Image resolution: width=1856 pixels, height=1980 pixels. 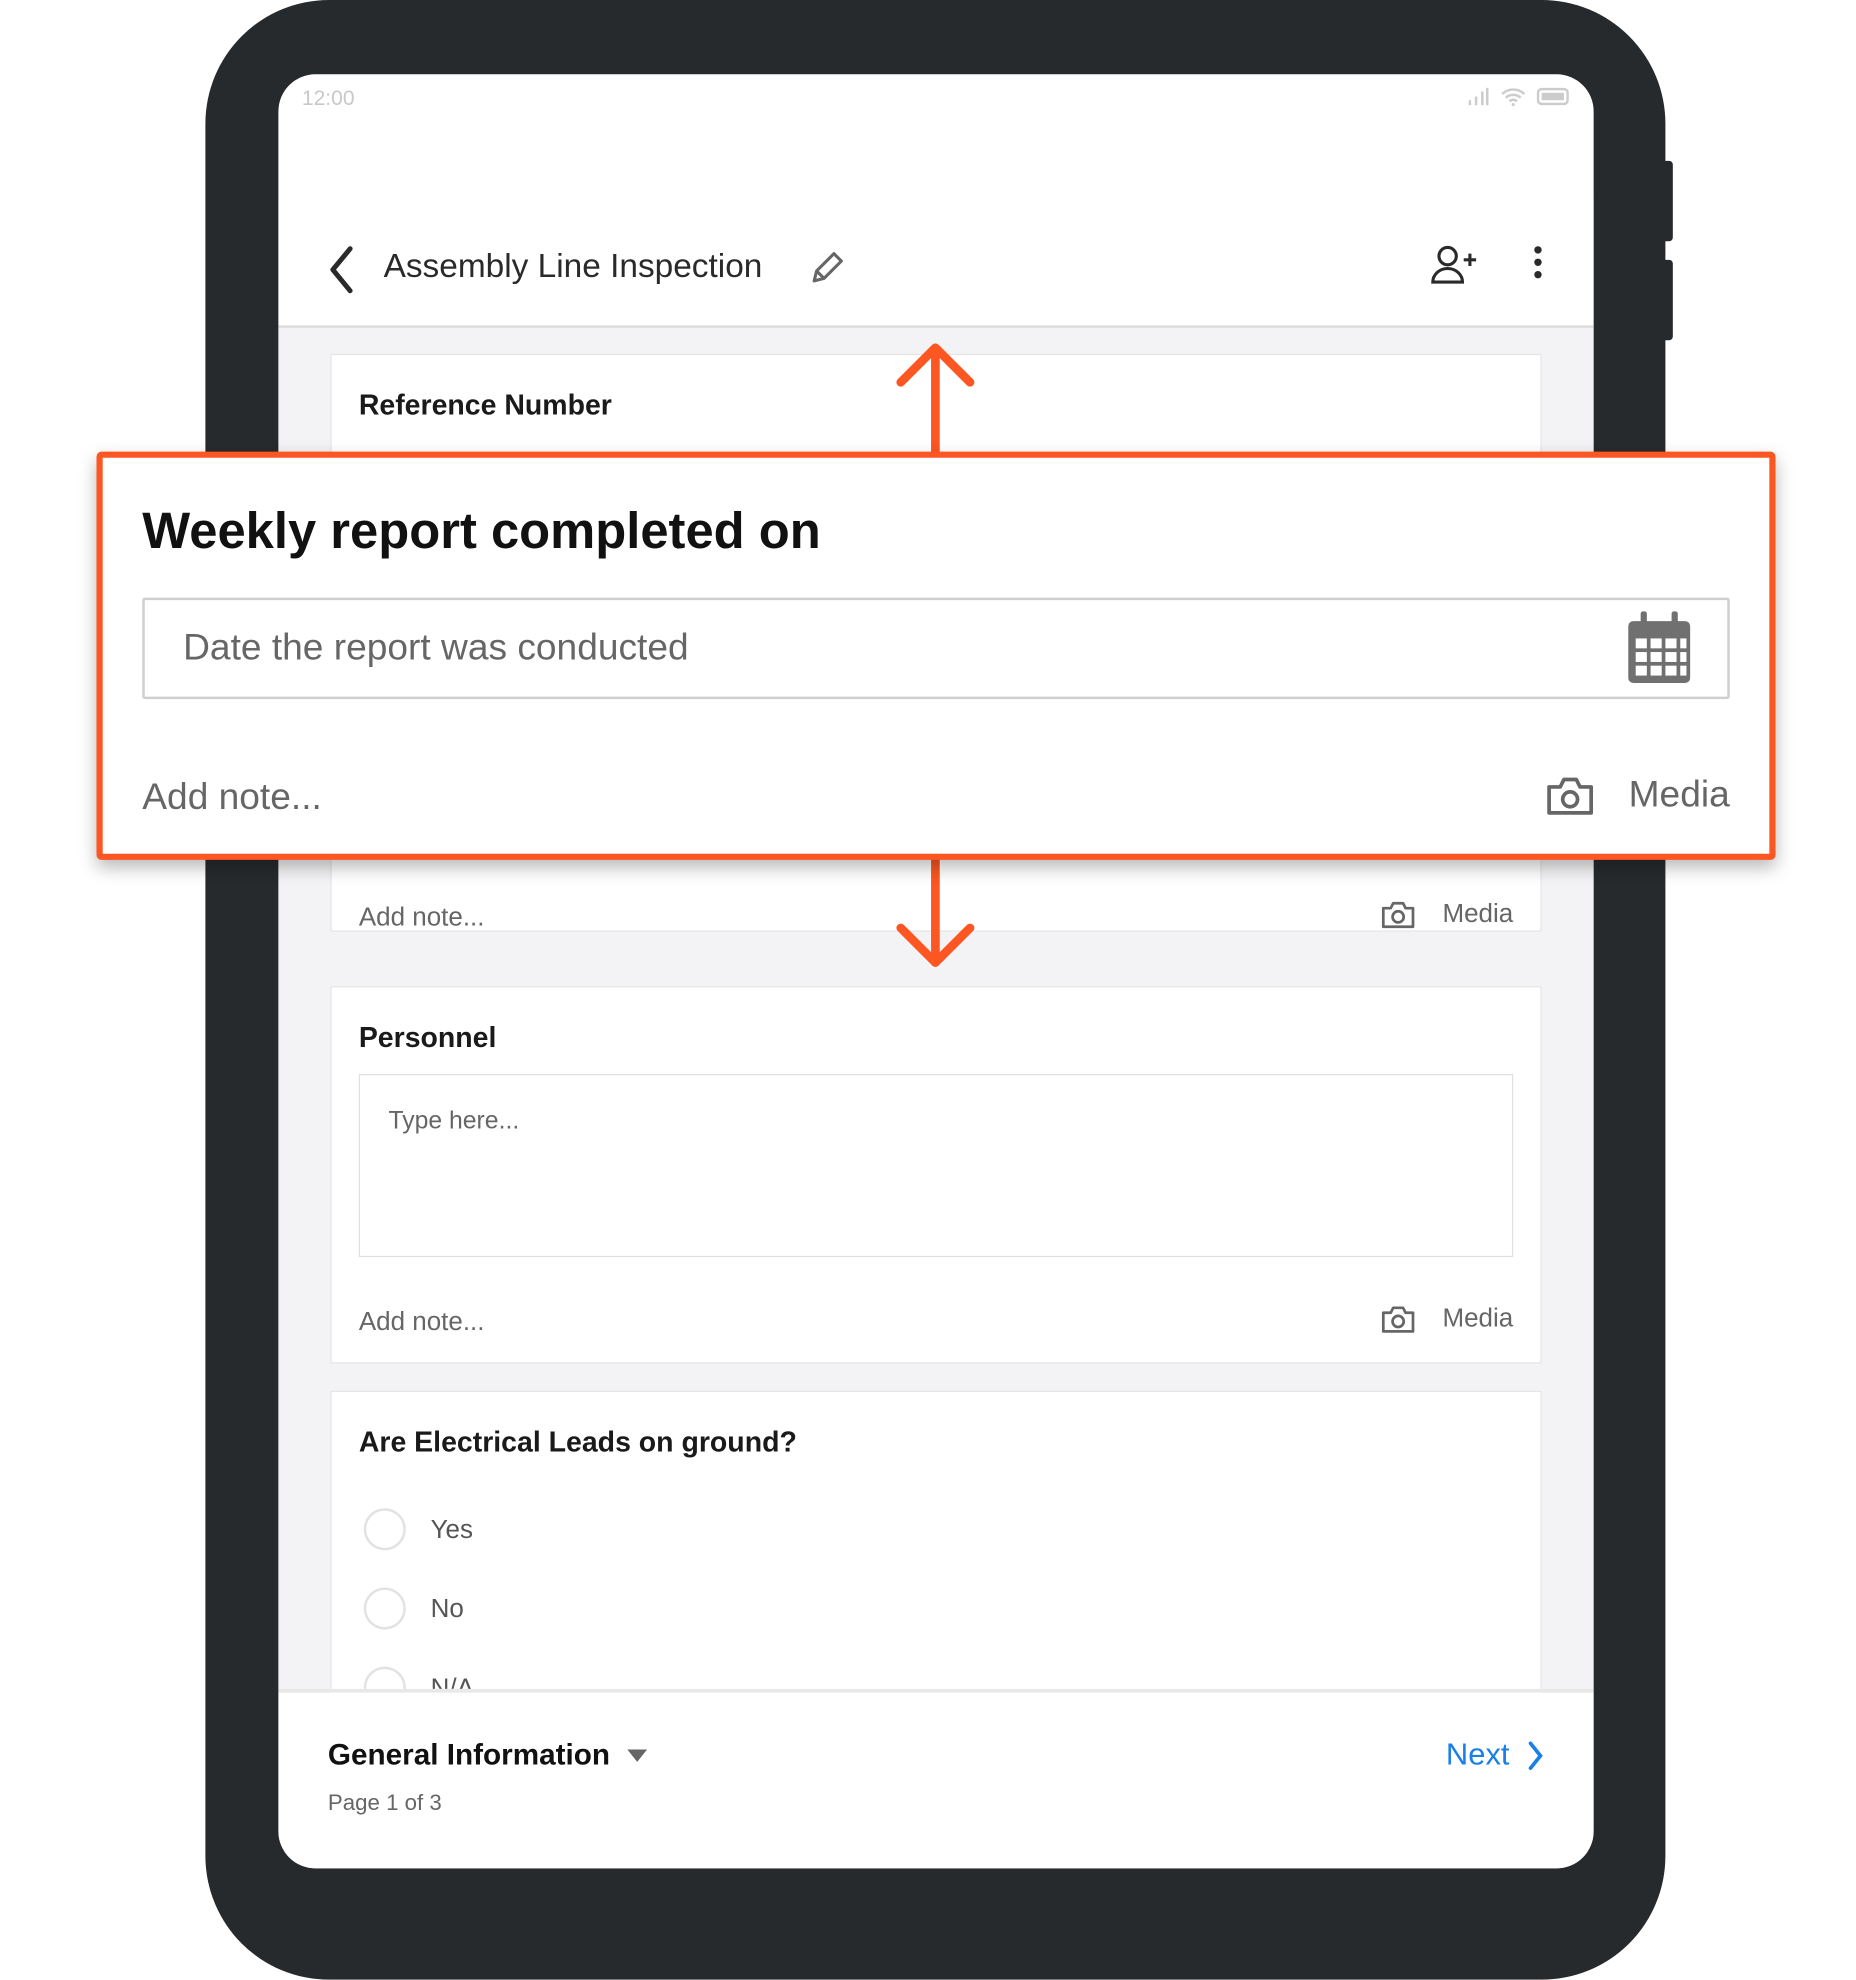 I want to click on wifi-icon, so click(x=1513, y=97).